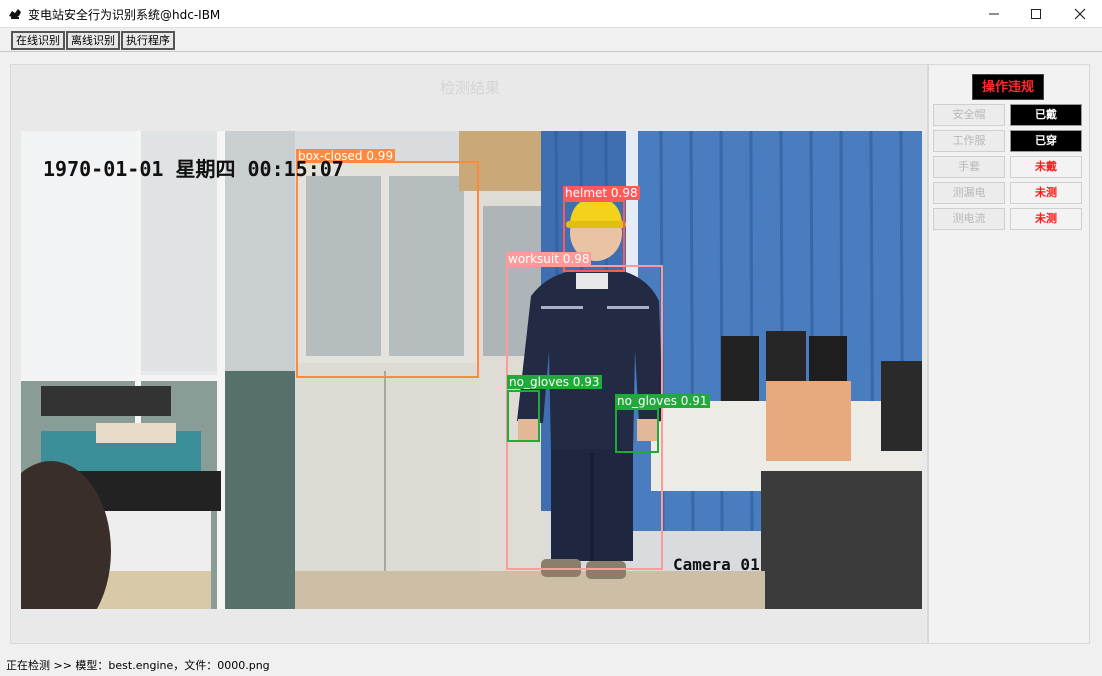 The width and height of the screenshot is (1102, 676). I want to click on status-row-worksuit: 工作服 已穿, so click(1009, 141).